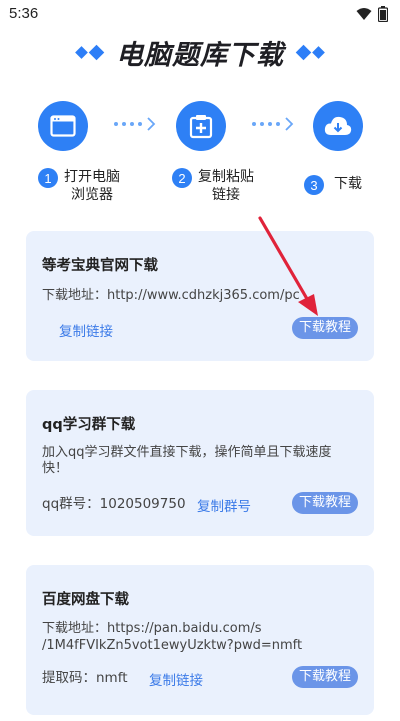 This screenshot has height=721, width=400. I want to click on card-description-line2: 快！, so click(55, 468).